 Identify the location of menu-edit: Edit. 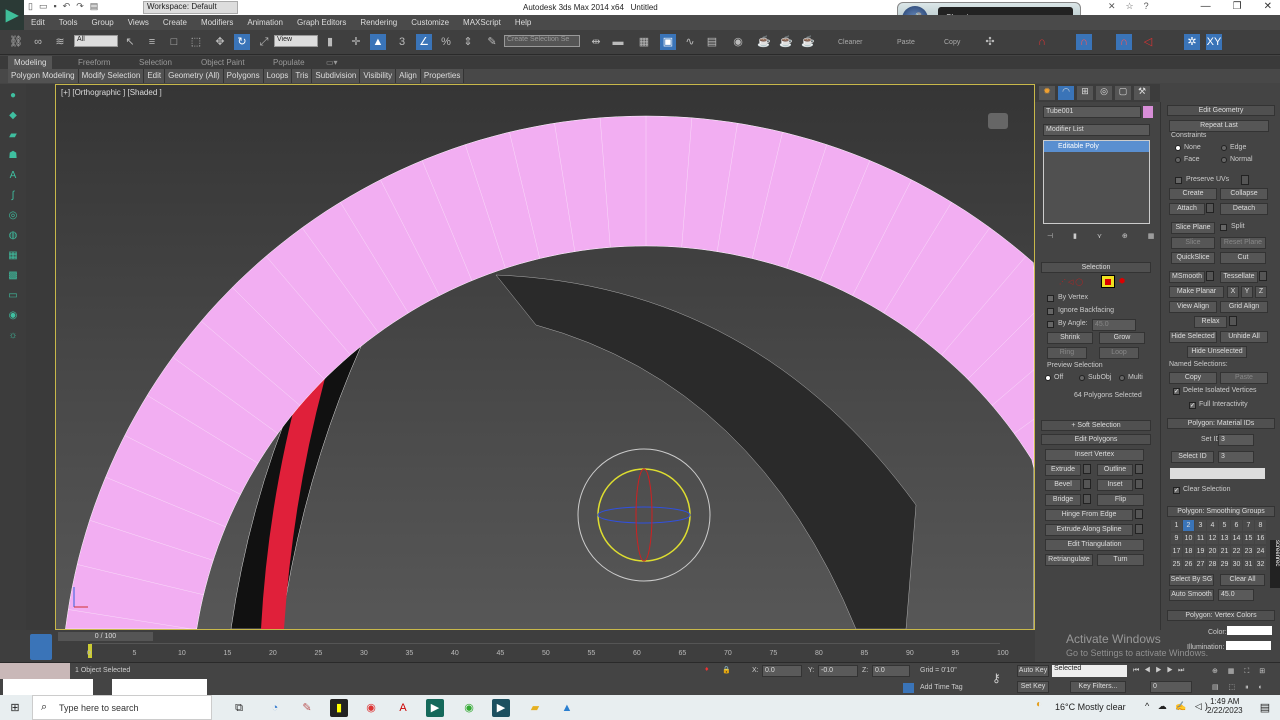
(38, 22).